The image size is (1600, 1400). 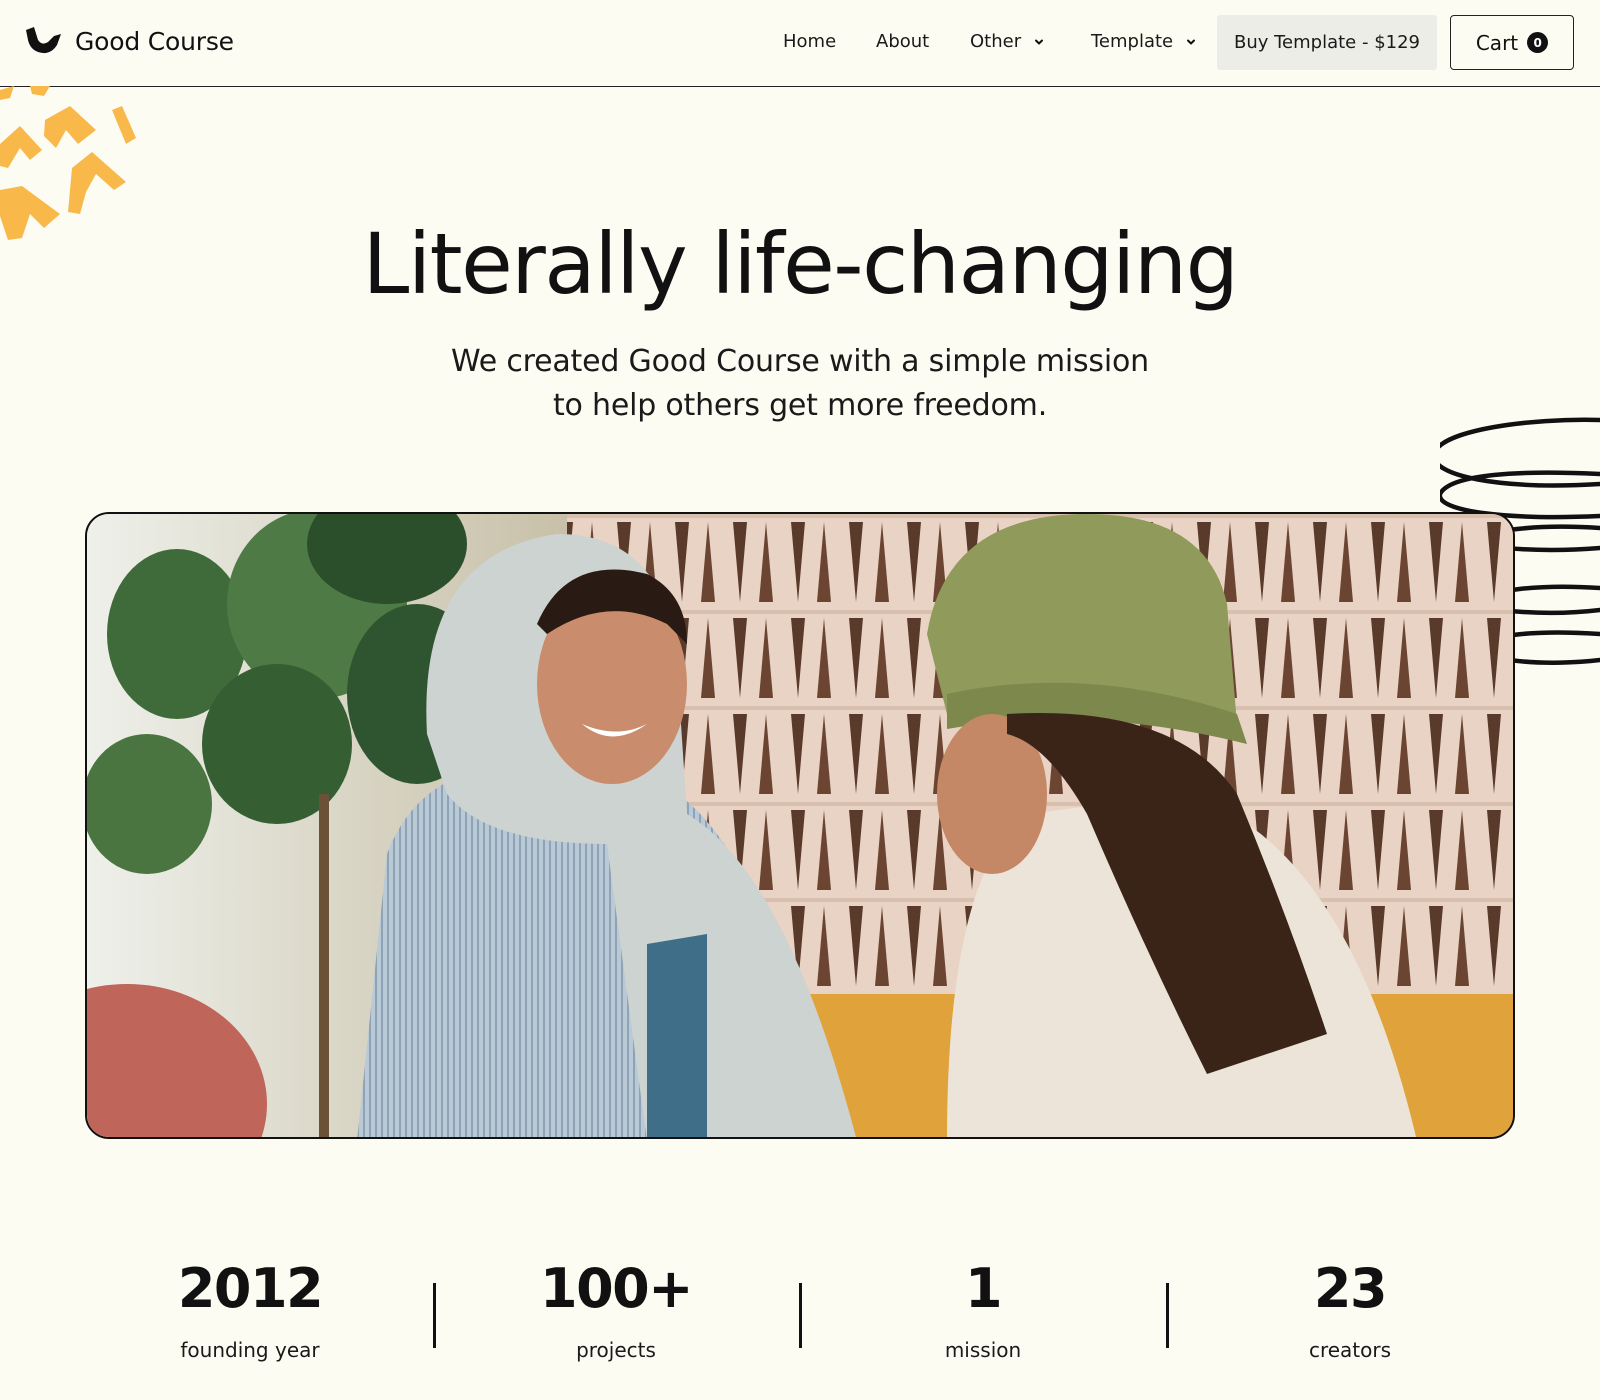 What do you see at coordinates (1350, 1288) in the screenshot?
I see `stat-value: 23` at bounding box center [1350, 1288].